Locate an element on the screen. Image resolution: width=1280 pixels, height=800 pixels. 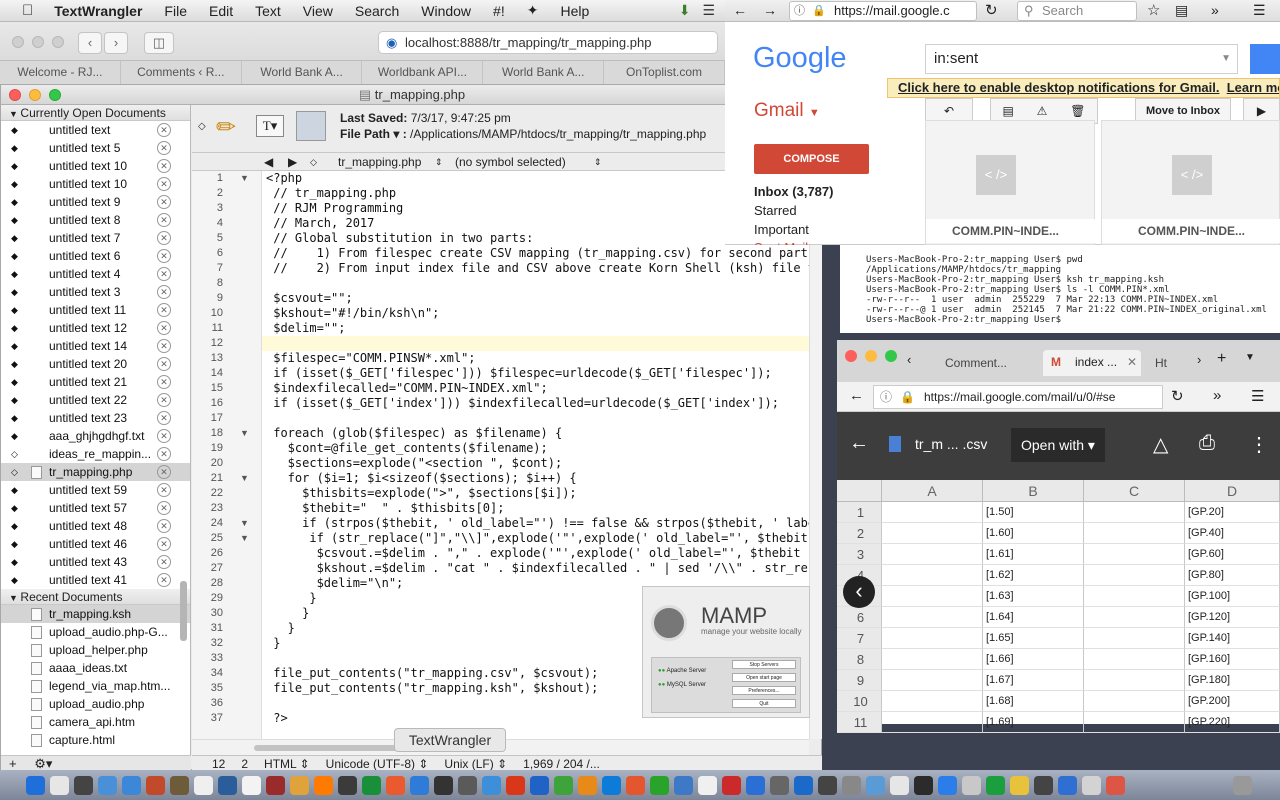
open-document-item: ◆ untitled text 4 ✕ is located at coordinates (95, 274).